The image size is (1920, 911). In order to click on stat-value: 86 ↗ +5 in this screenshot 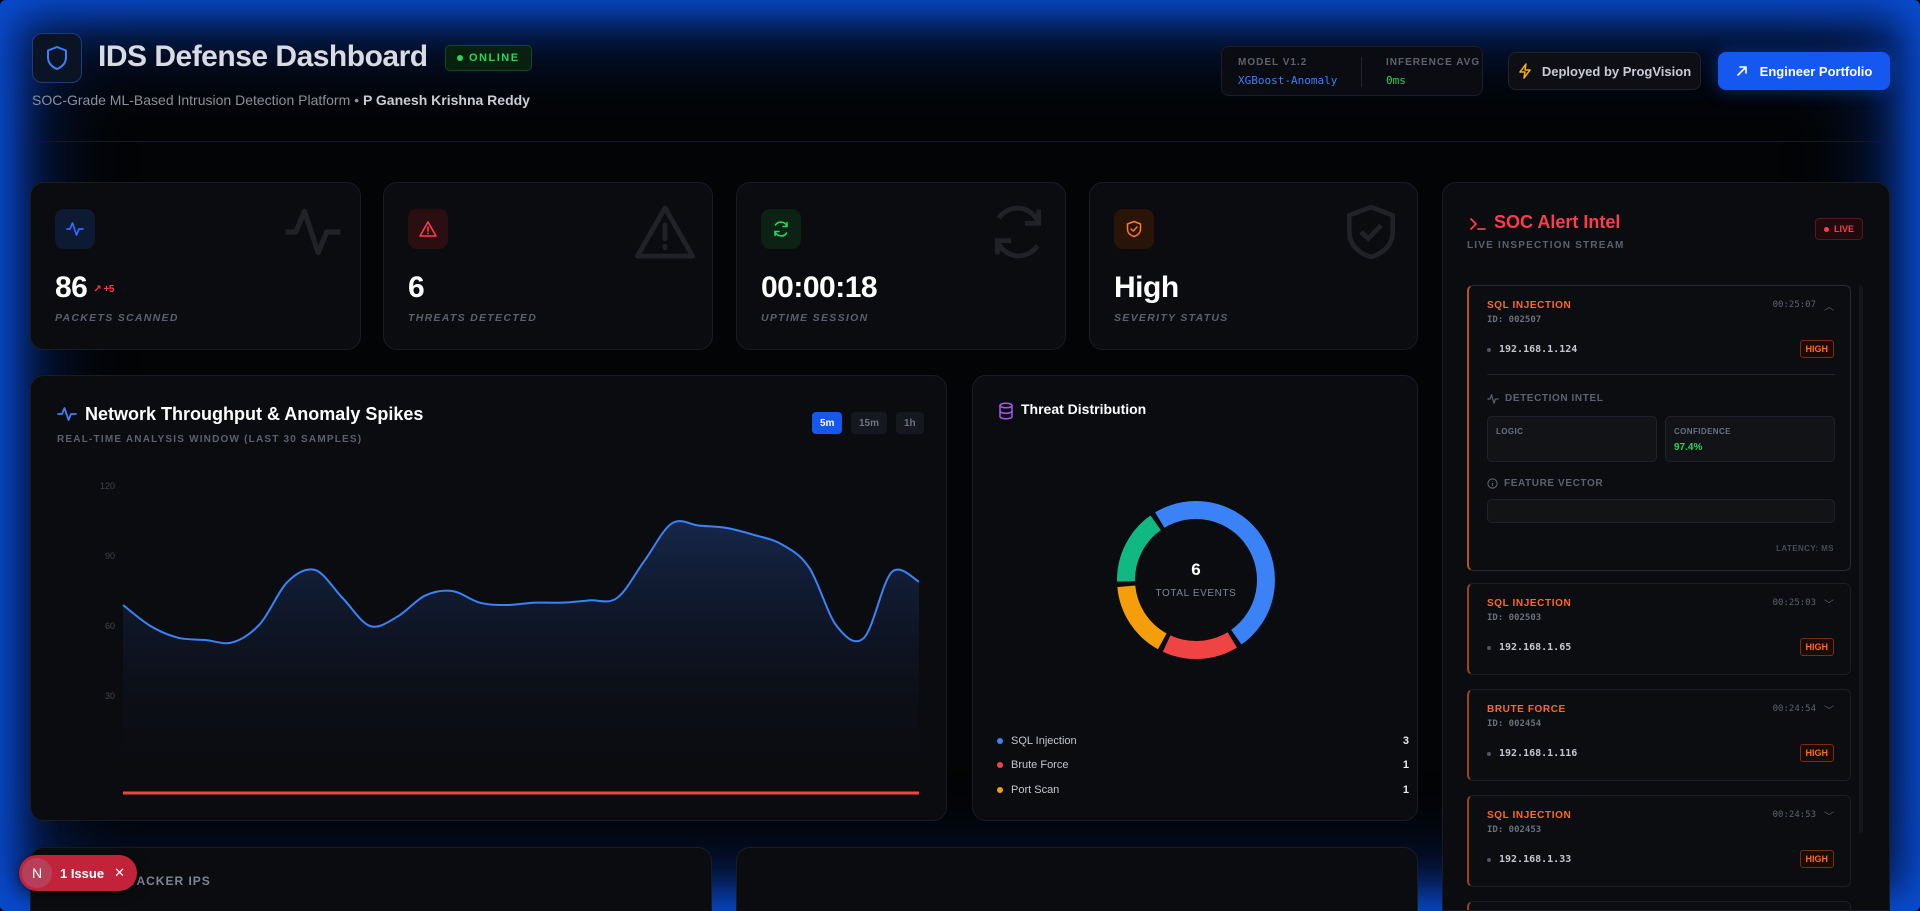, I will do `click(84, 288)`.